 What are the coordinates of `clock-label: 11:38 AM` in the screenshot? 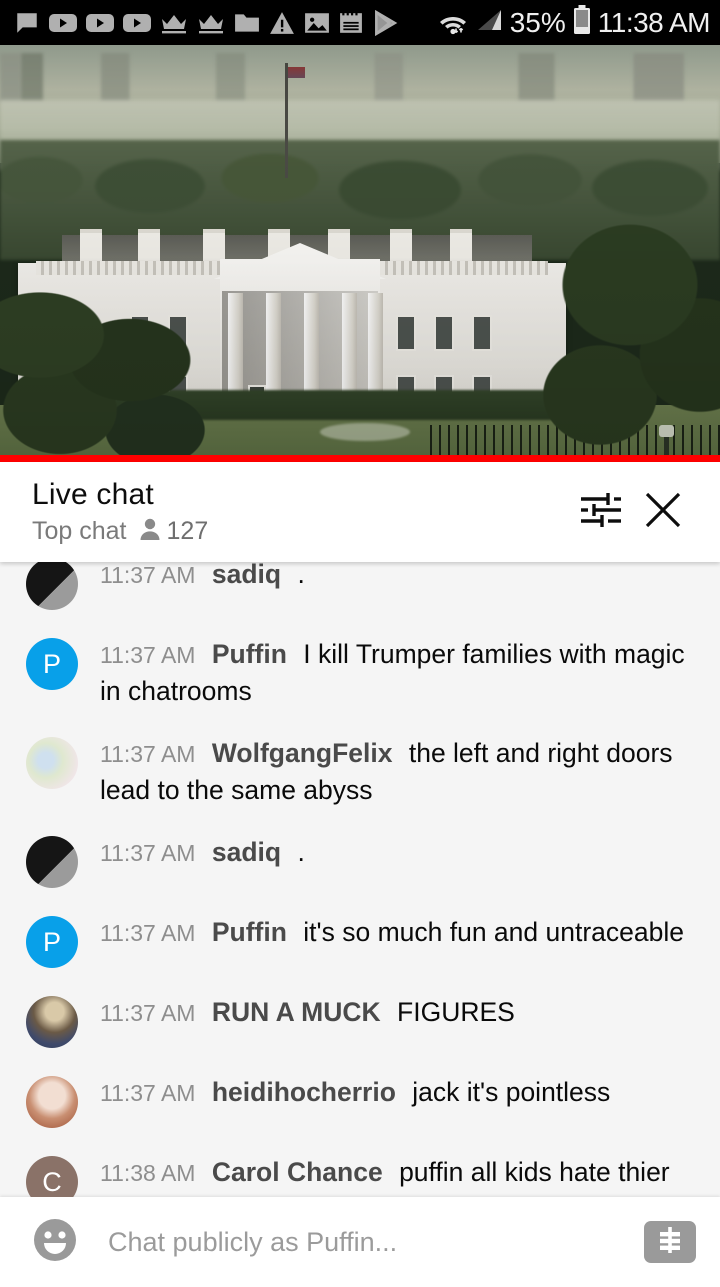 It's located at (654, 22).